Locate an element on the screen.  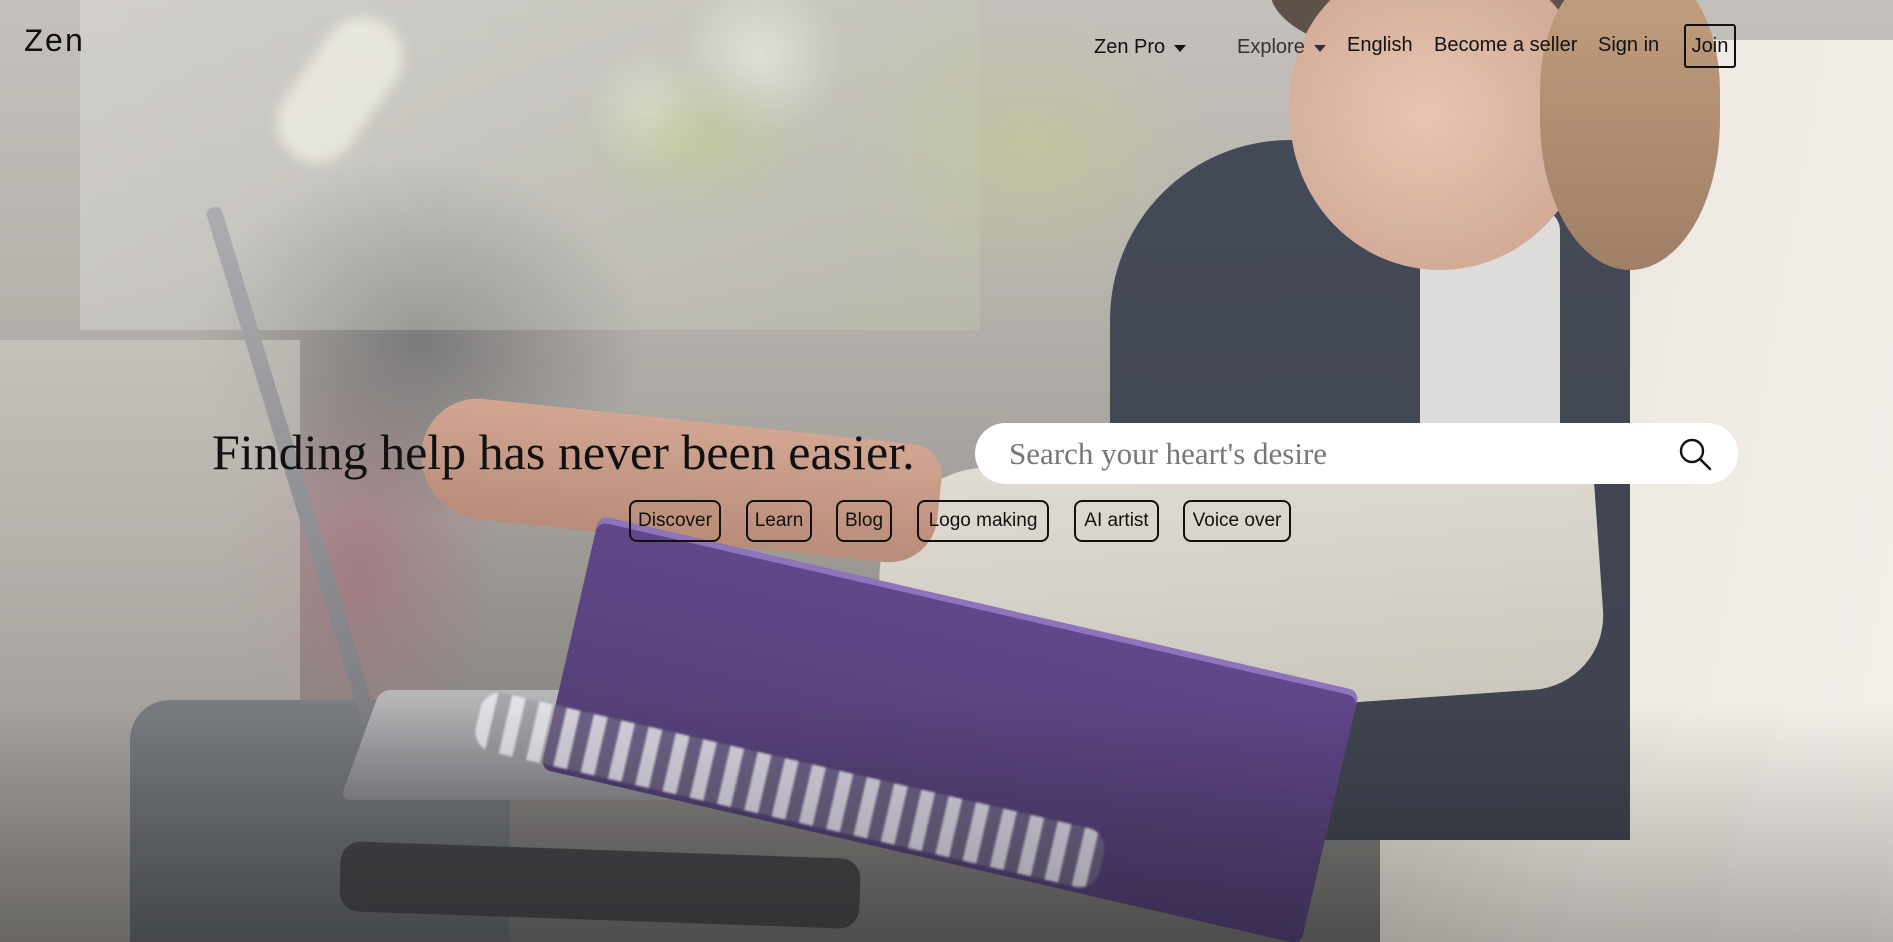
hero-headline: Finding help has never been easier. is located at coordinates (563, 452).